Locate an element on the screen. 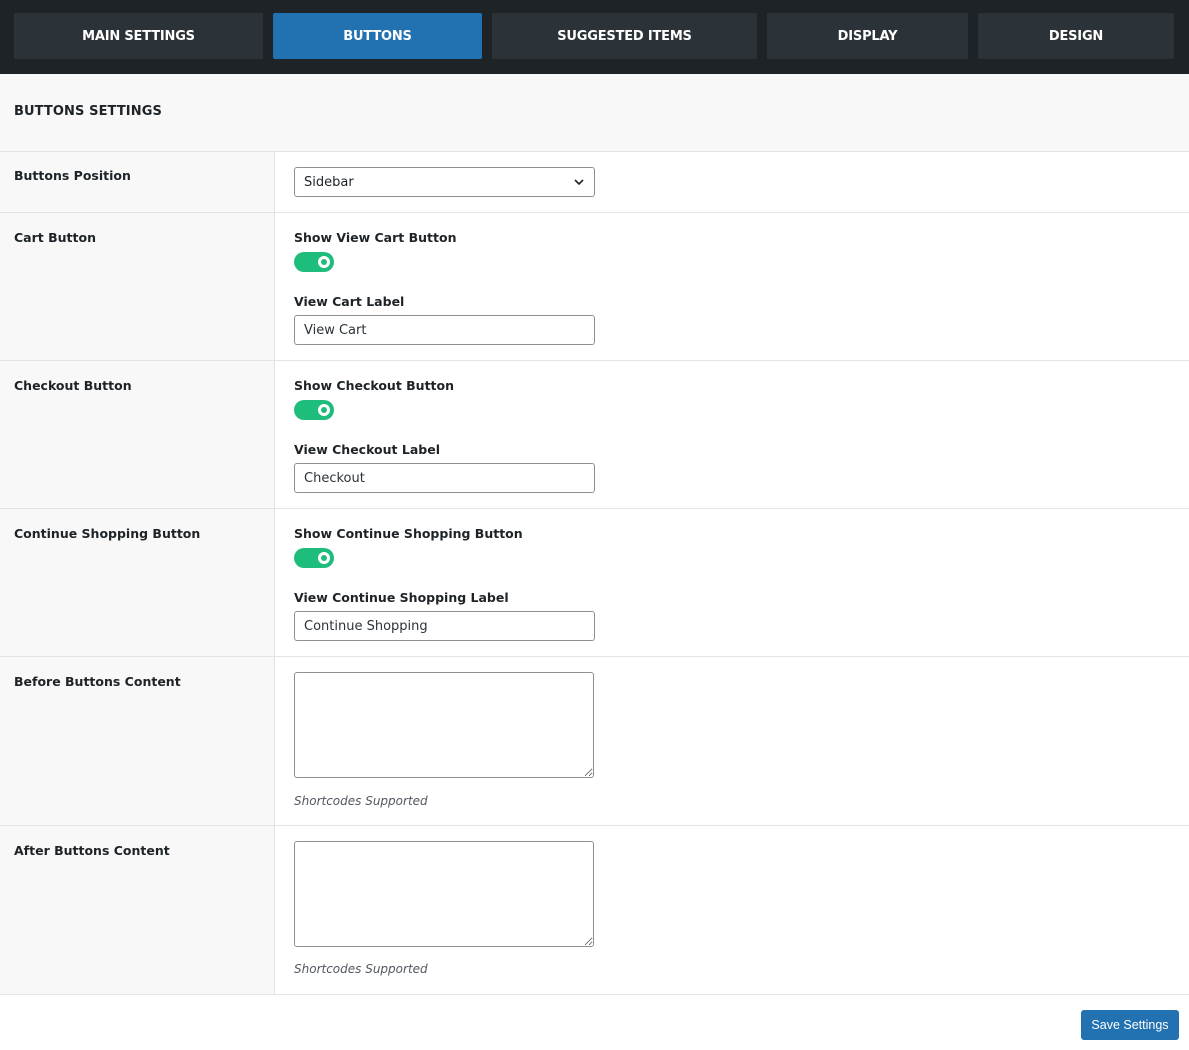  tab-suggested-items: SUGGESTED ITEMS is located at coordinates (624, 36).